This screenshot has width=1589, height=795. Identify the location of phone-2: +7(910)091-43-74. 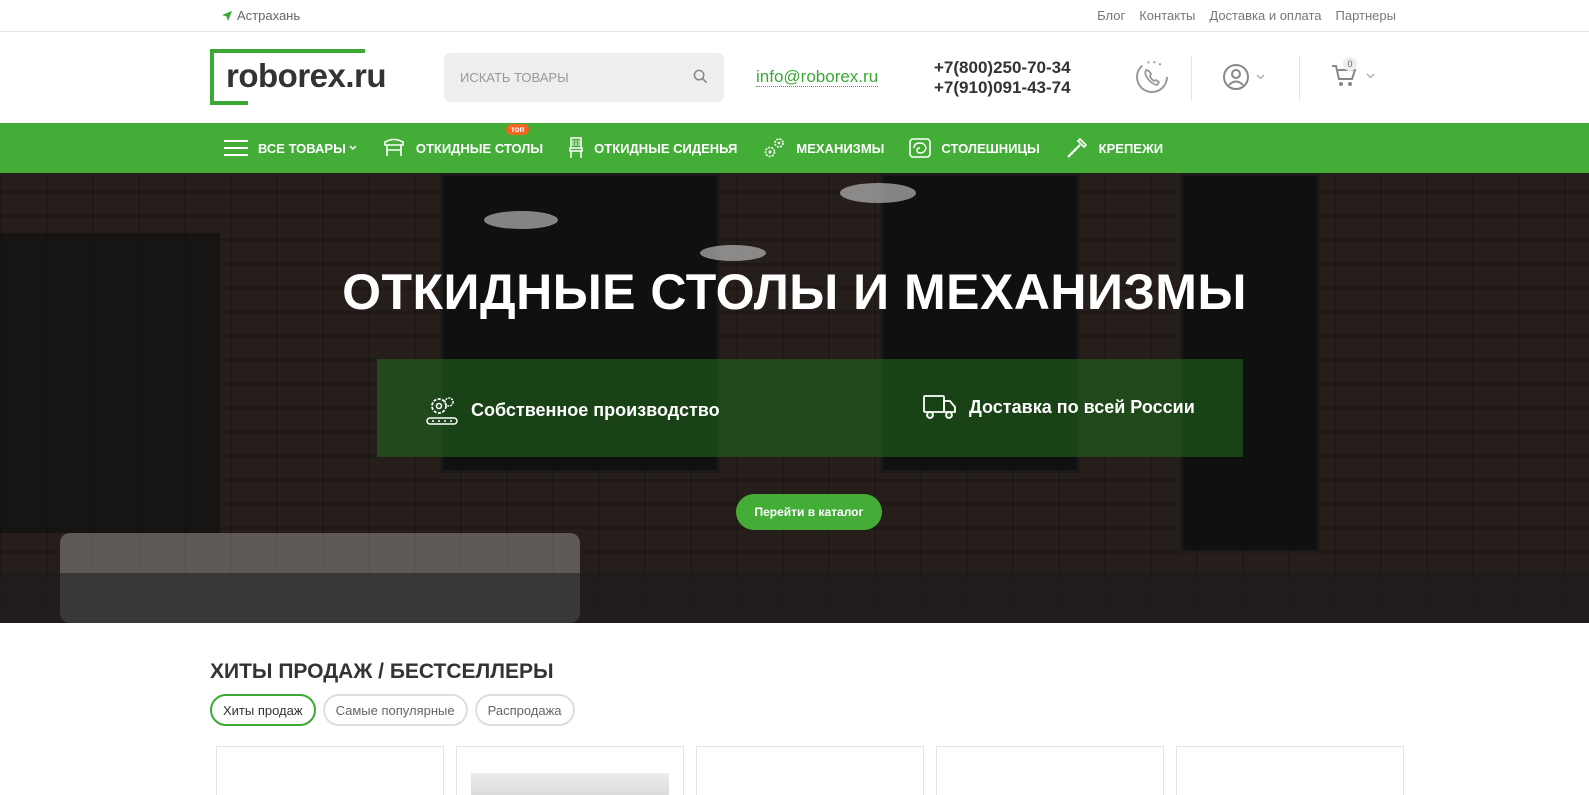
(1002, 88).